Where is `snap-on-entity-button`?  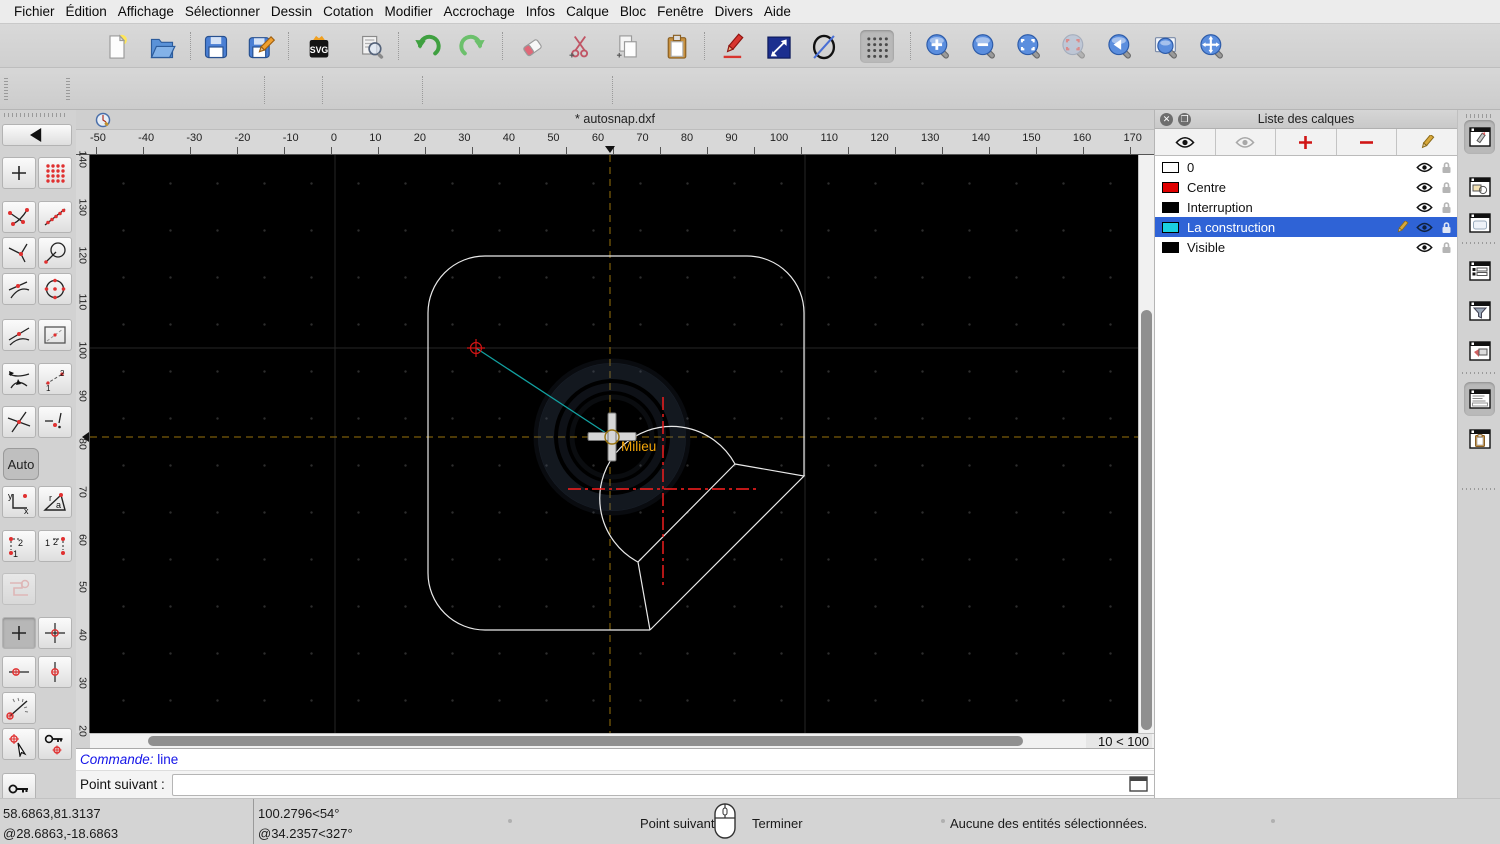 snap-on-entity-button is located at coordinates (55, 217).